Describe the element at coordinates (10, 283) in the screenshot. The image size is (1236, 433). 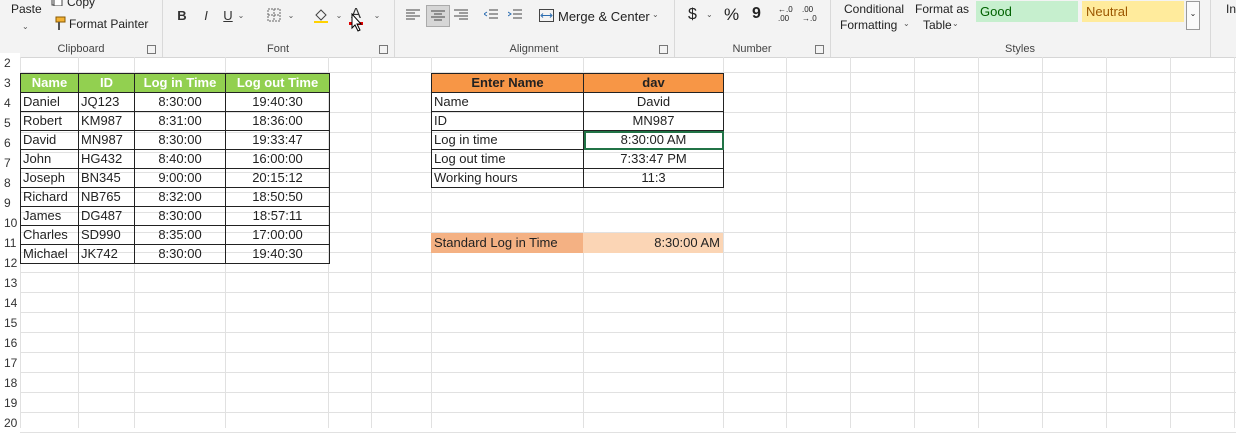
I see `row-header: 13` at that location.